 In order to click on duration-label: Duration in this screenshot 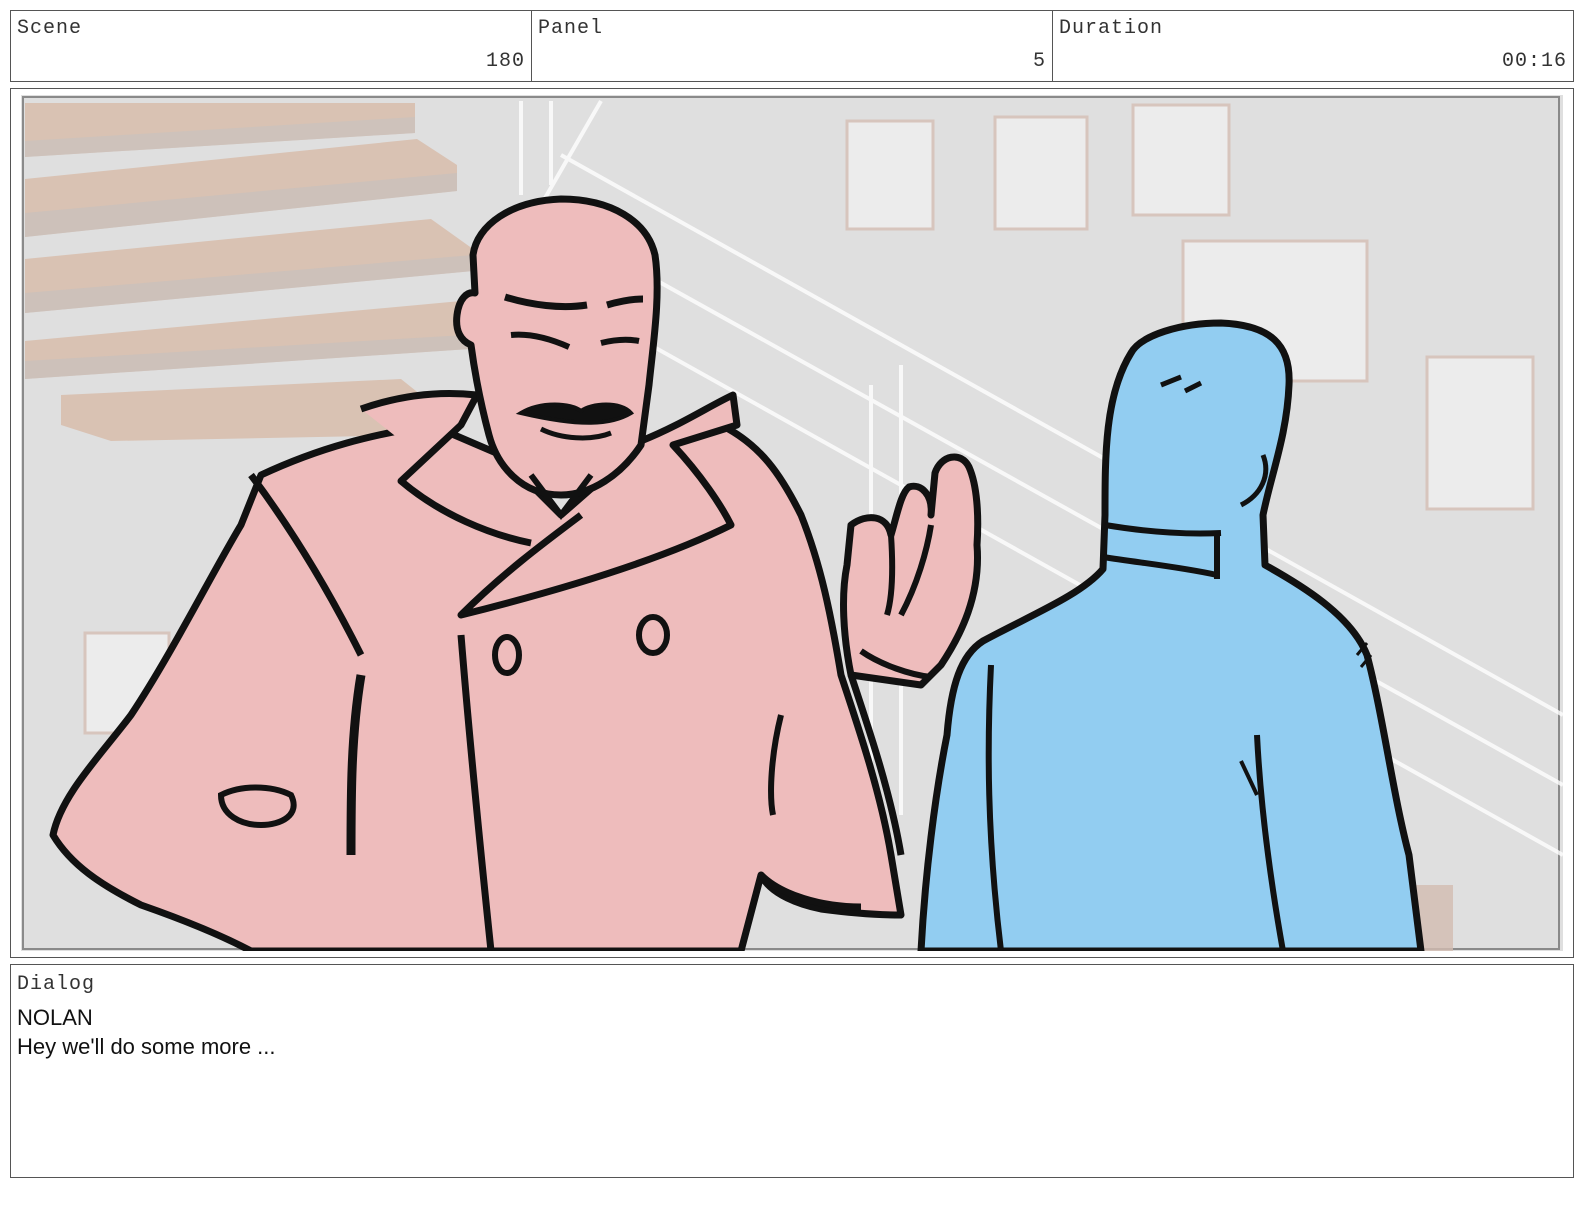, I will do `click(1111, 28)`.